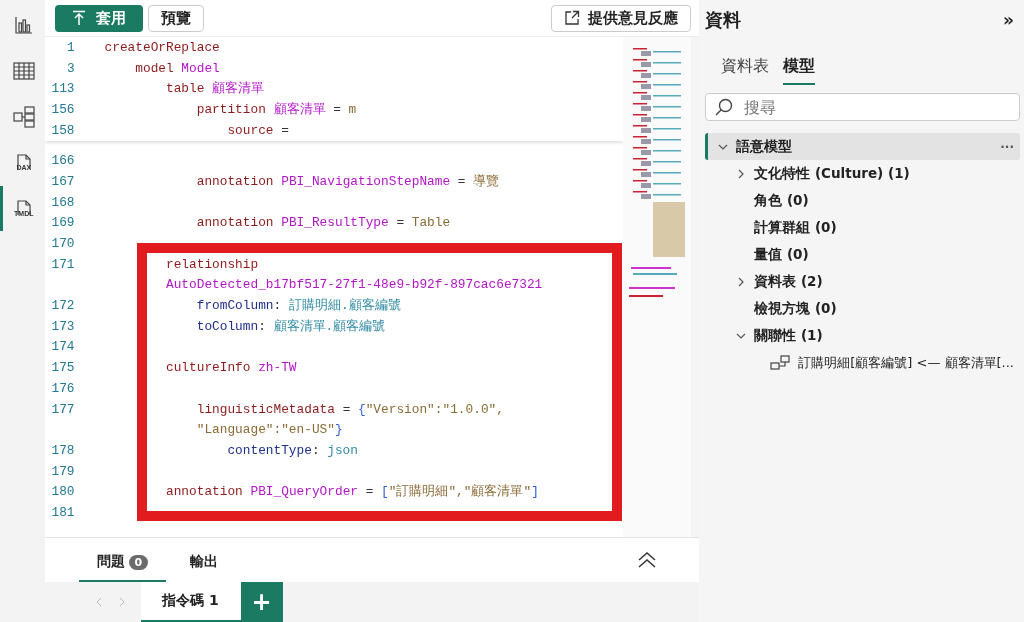  Describe the element at coordinates (290, 326) in the screenshot. I see `code-line: toColumn: 顧客清單.顧客編號` at that location.